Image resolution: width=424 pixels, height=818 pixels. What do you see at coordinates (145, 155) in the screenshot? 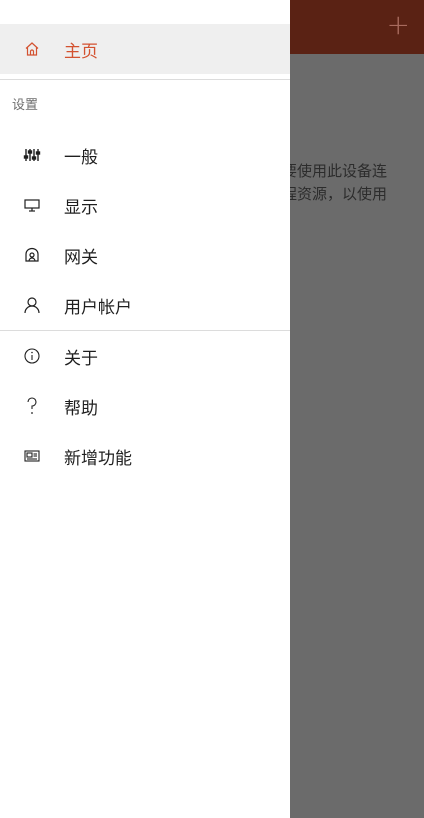
I see `nav-item-general: 一般` at bounding box center [145, 155].